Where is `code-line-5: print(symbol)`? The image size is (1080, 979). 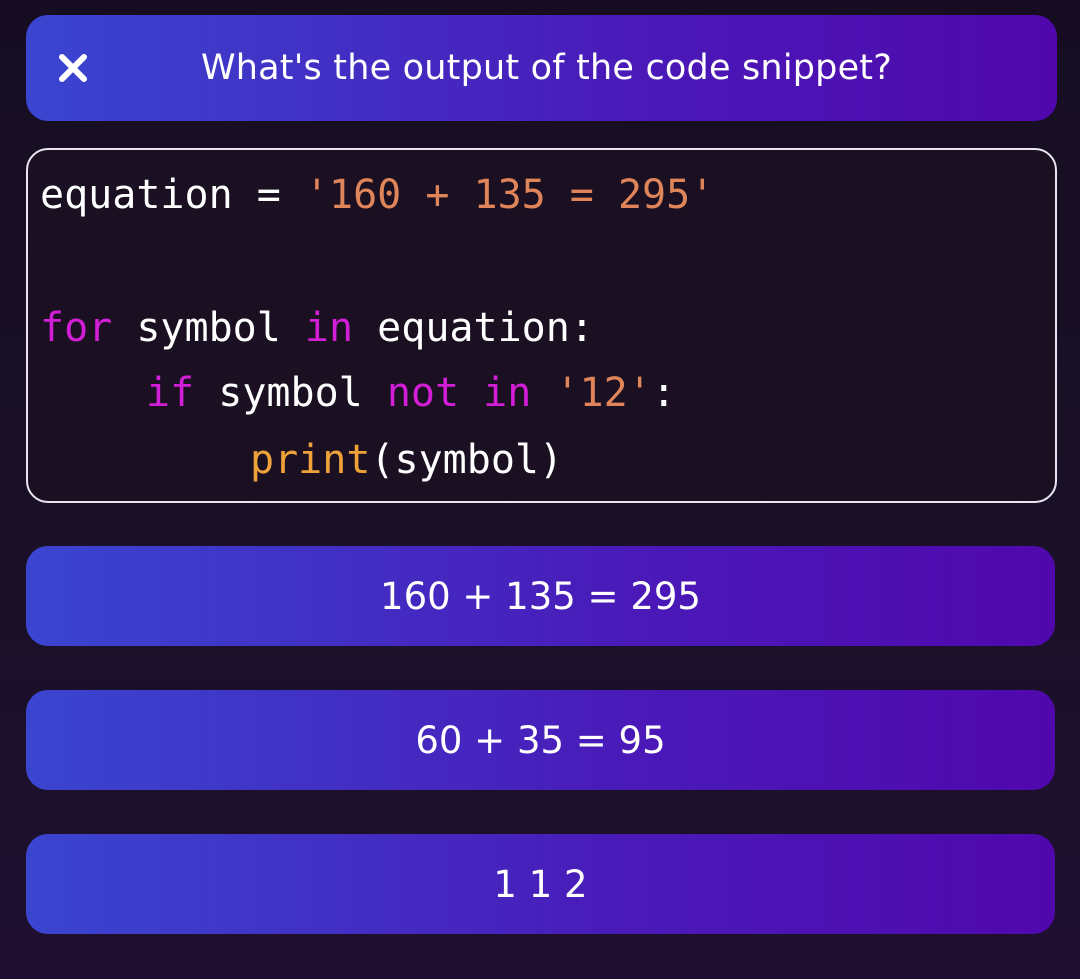
code-line-5: print(symbol) is located at coordinates (406, 460).